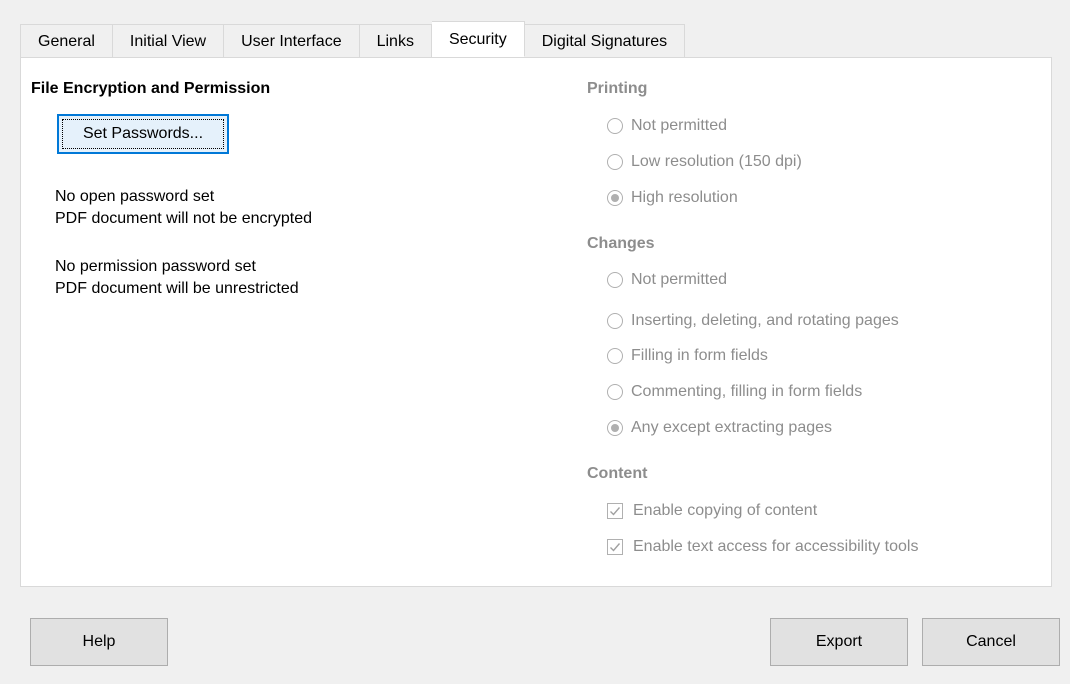 The image size is (1070, 684). I want to click on radio-label: Low resolution (150 dpi), so click(716, 161).